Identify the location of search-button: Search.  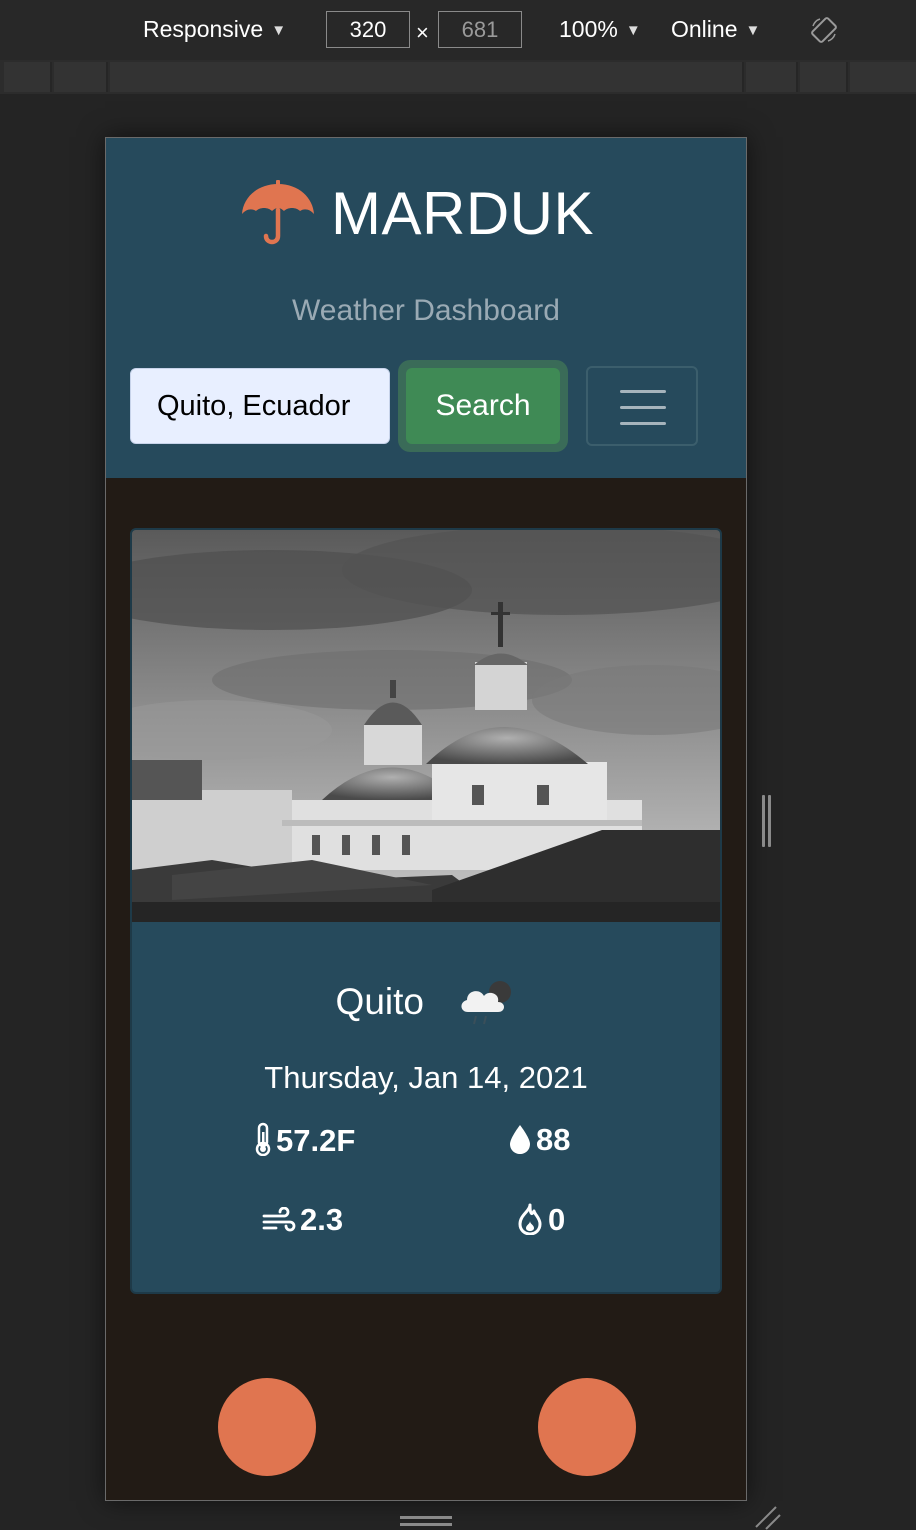
(483, 406).